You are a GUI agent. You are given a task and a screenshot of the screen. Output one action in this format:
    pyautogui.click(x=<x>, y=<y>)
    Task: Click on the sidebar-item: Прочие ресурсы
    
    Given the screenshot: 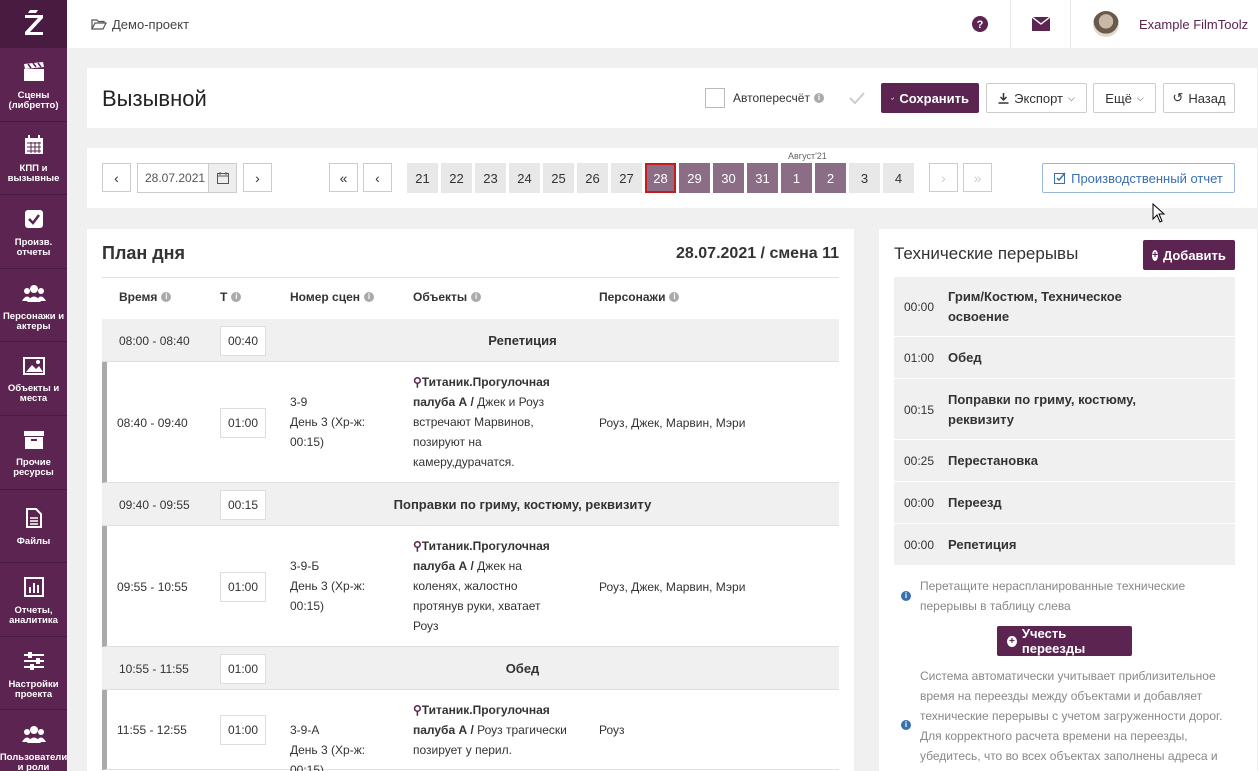 What is the action you would take?
    pyautogui.click(x=33, y=453)
    